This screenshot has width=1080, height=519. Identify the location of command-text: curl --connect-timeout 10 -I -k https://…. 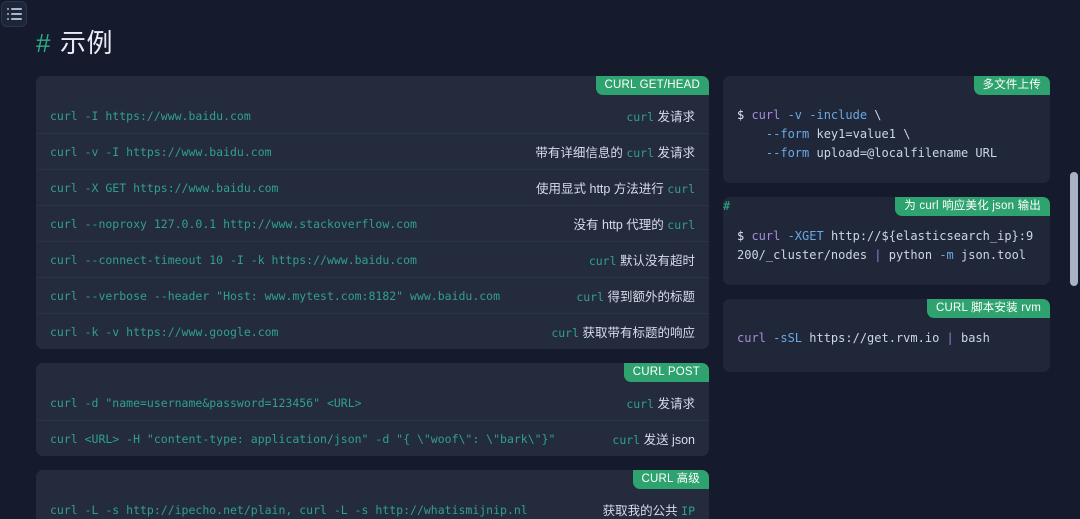
(233, 259).